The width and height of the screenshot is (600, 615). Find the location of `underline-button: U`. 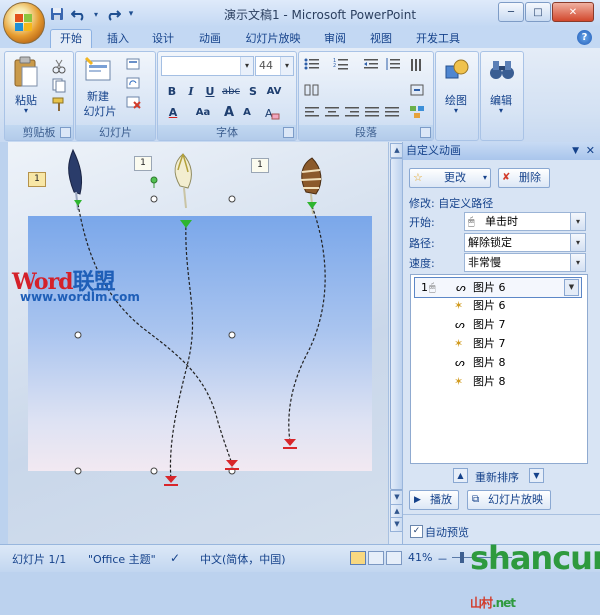

underline-button: U is located at coordinates (210, 92).